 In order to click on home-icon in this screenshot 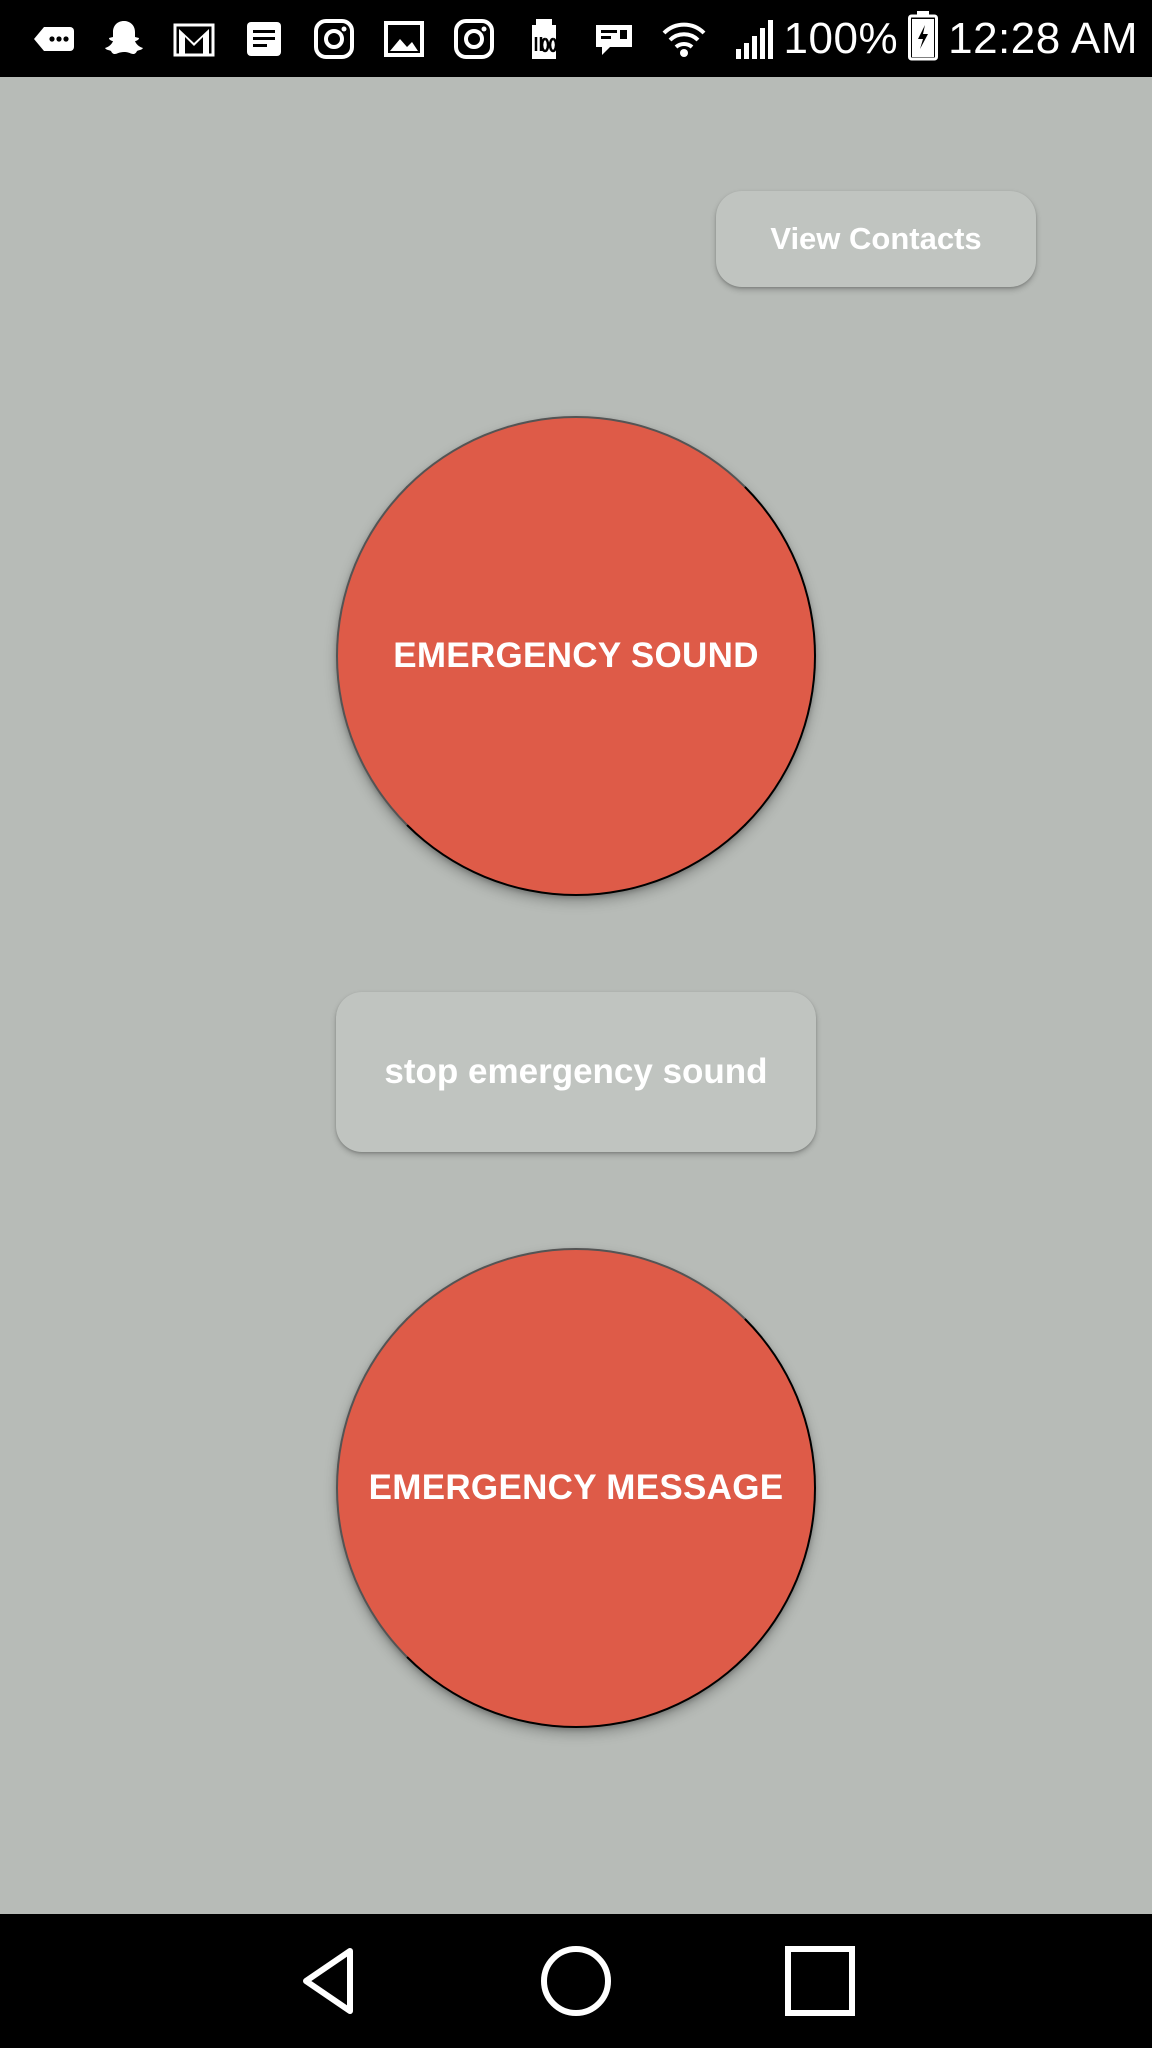, I will do `click(576, 1981)`.